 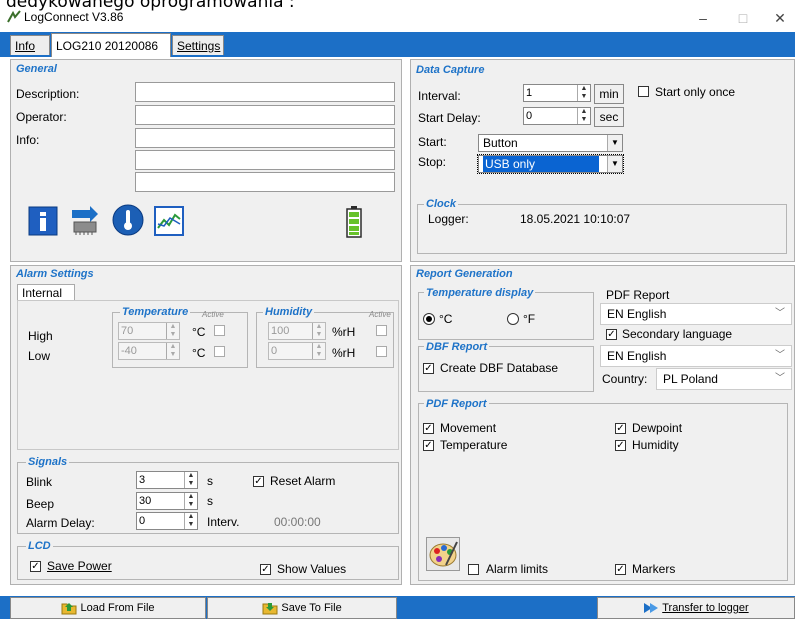 I want to click on fahrenheit-radio, so click(x=513, y=319).